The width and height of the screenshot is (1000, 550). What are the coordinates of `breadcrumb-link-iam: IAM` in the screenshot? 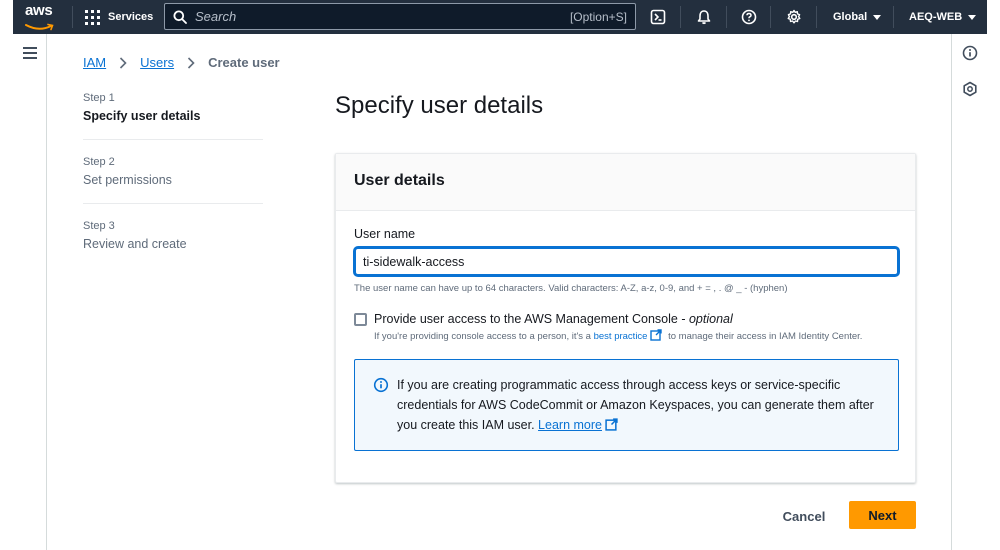 It's located at (94, 62).